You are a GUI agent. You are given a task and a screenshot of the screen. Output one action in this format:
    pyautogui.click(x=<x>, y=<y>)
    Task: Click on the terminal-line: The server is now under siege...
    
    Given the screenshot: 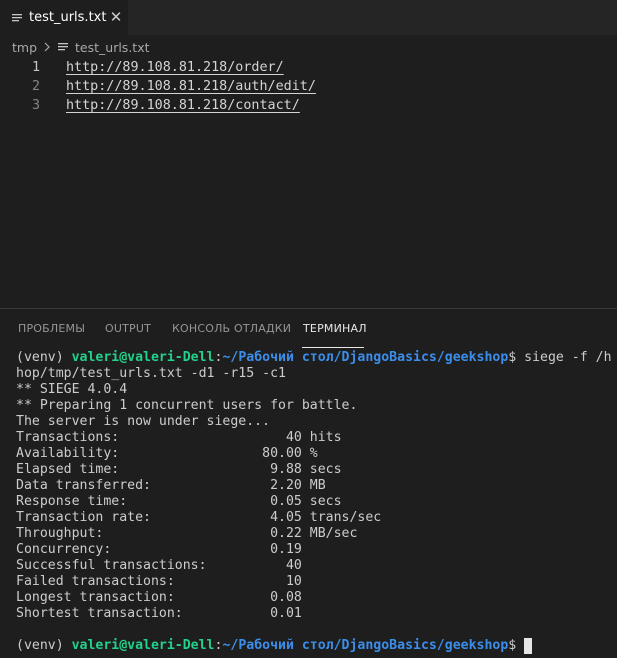 What is the action you would take?
    pyautogui.click(x=143, y=421)
    